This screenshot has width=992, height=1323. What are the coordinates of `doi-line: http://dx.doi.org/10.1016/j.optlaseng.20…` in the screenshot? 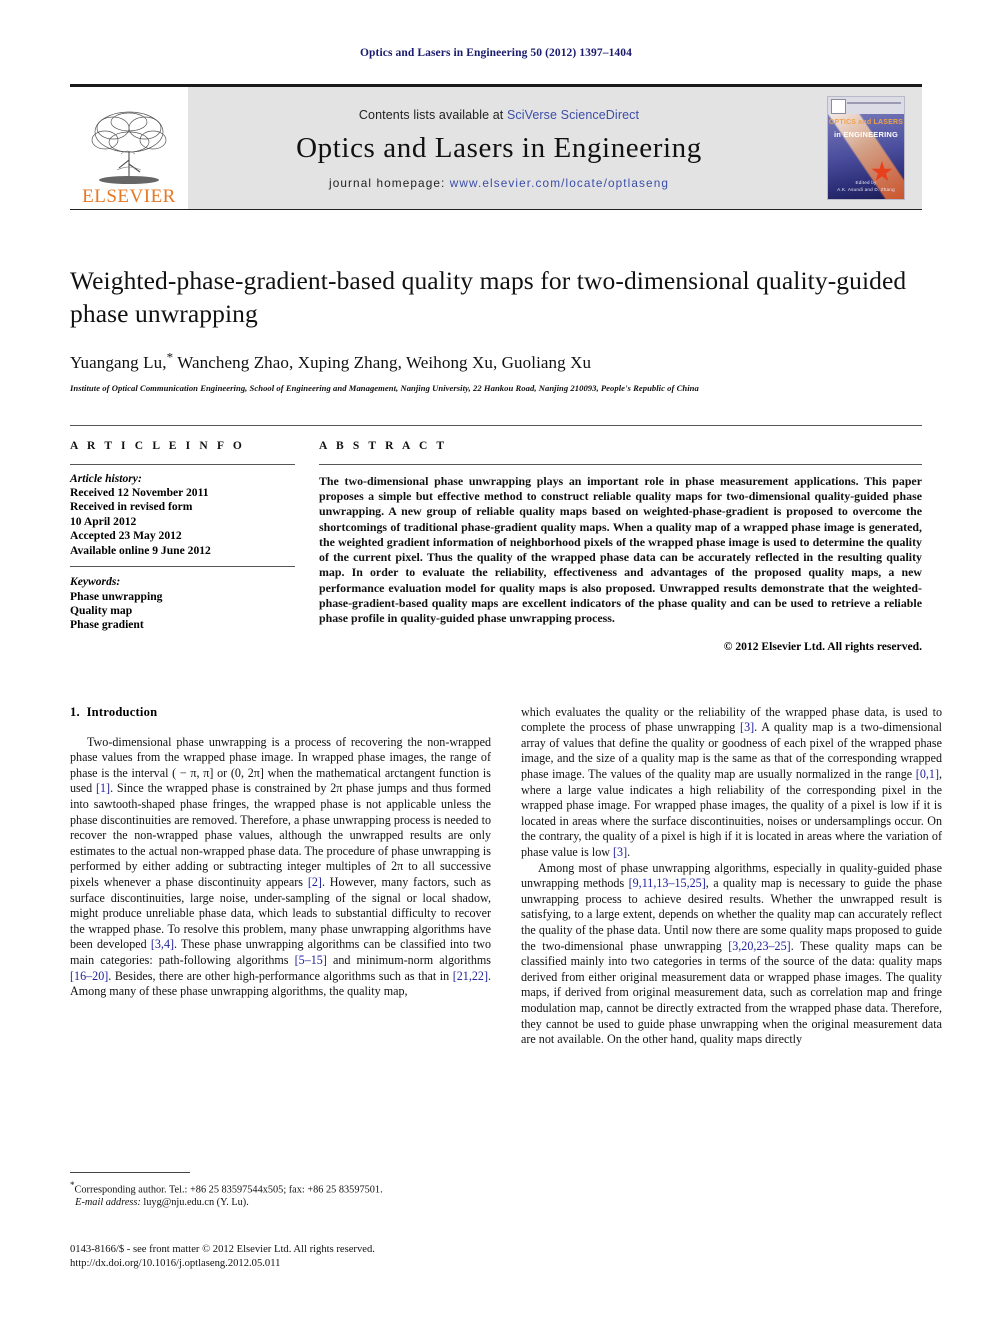 It's located at (320, 1264).